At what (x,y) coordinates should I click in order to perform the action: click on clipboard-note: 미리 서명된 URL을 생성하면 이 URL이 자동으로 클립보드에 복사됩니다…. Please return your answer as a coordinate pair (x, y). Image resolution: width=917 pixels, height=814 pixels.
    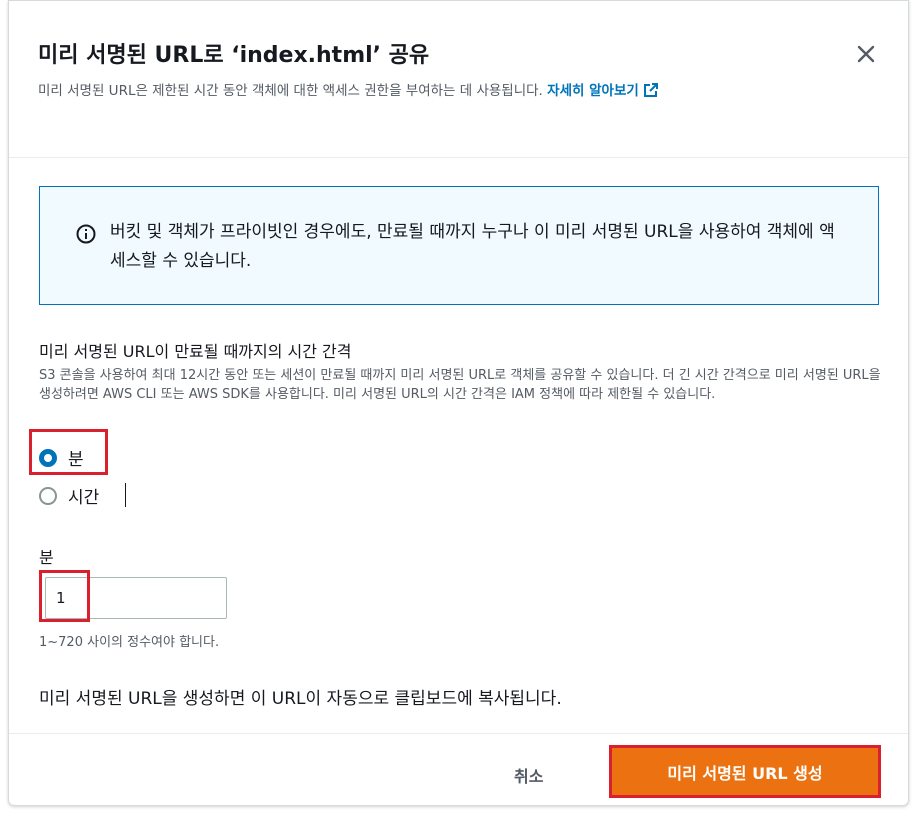
    Looking at the image, I should click on (300, 699).